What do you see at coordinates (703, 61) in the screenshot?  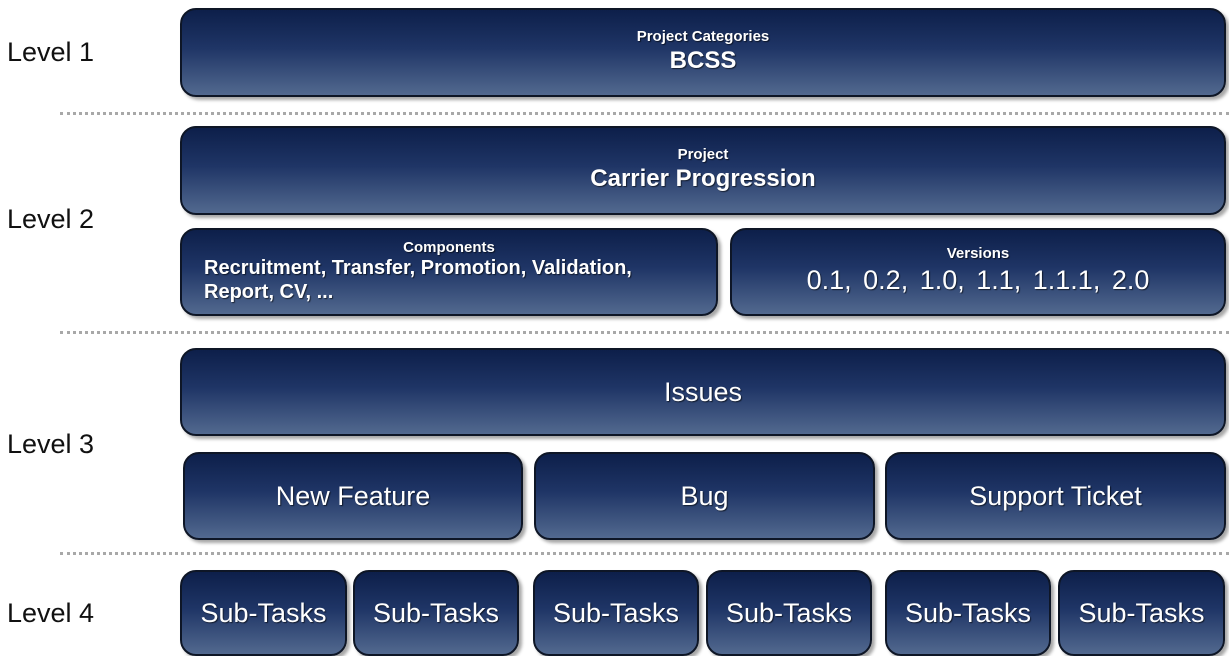 I see `project-category-name: BCSS` at bounding box center [703, 61].